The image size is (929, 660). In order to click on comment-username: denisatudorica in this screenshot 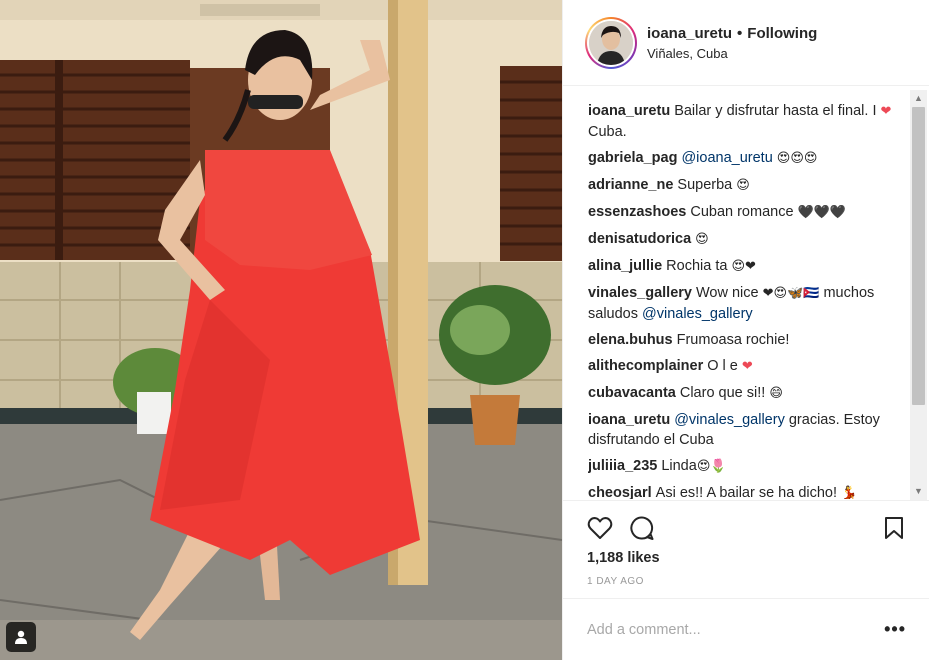, I will do `click(639, 239)`.